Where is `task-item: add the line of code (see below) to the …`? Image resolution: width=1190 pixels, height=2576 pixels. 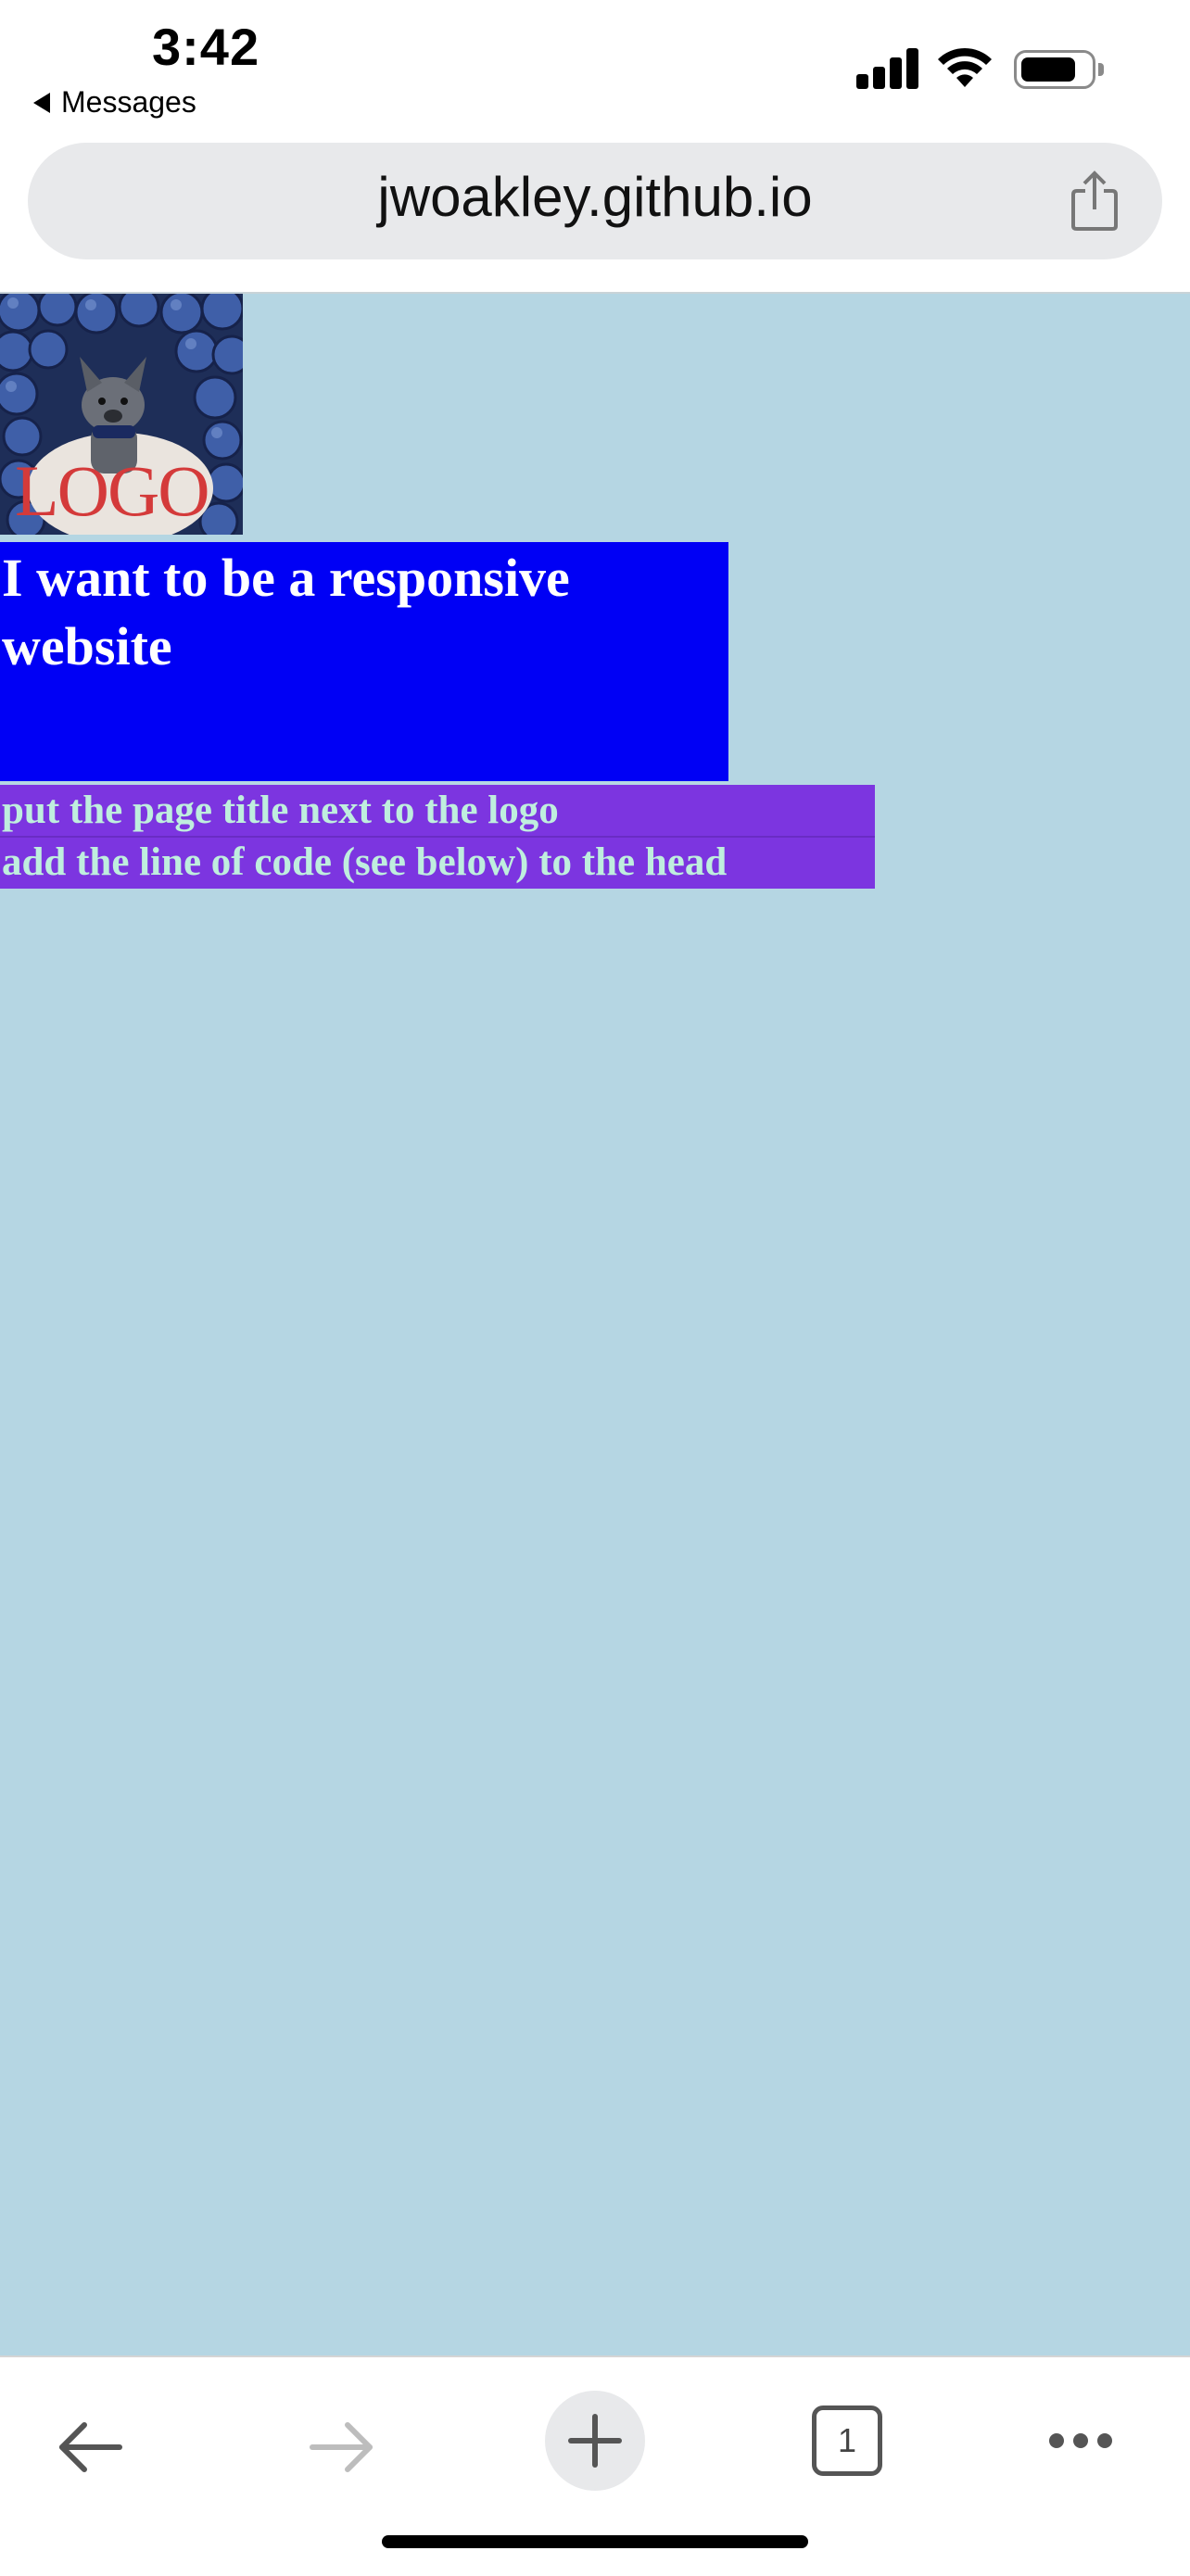 task-item: add the line of code (see below) to the … is located at coordinates (365, 862).